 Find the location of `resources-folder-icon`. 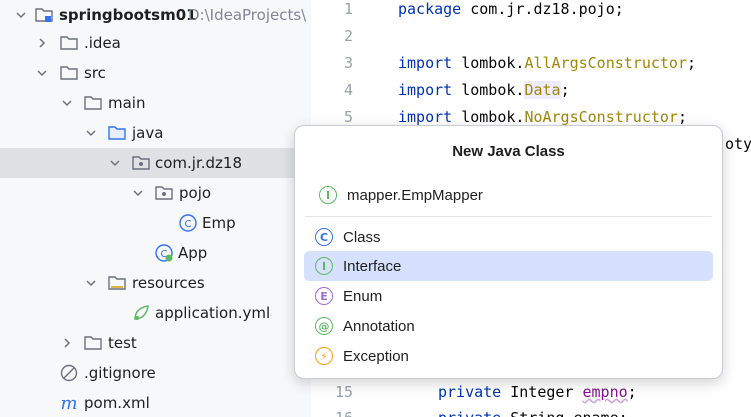

resources-folder-icon is located at coordinates (117, 283).